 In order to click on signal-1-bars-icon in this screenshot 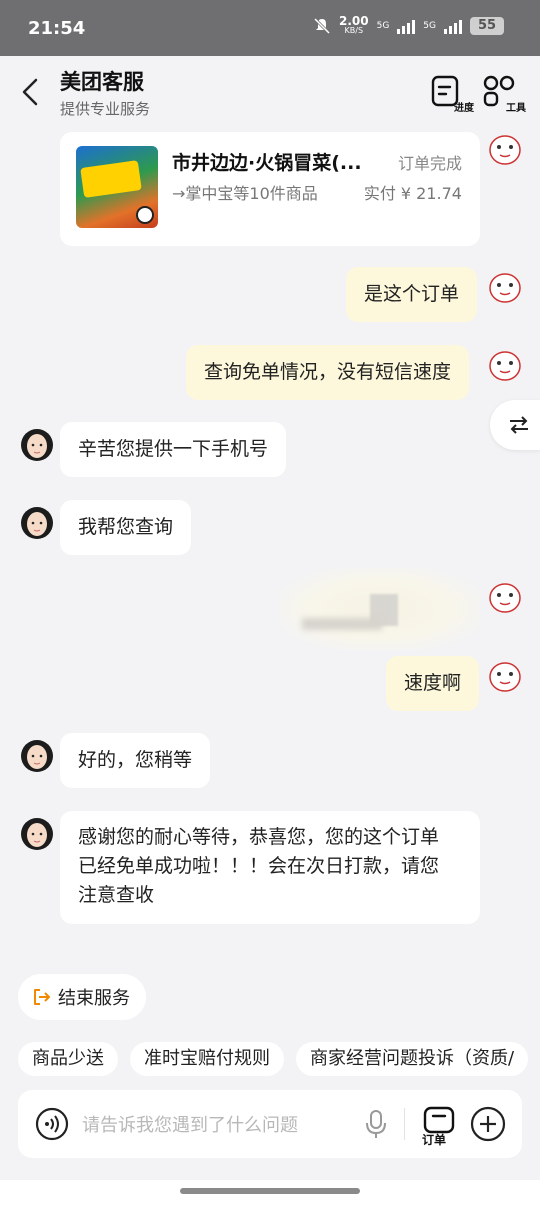, I will do `click(406, 26)`.